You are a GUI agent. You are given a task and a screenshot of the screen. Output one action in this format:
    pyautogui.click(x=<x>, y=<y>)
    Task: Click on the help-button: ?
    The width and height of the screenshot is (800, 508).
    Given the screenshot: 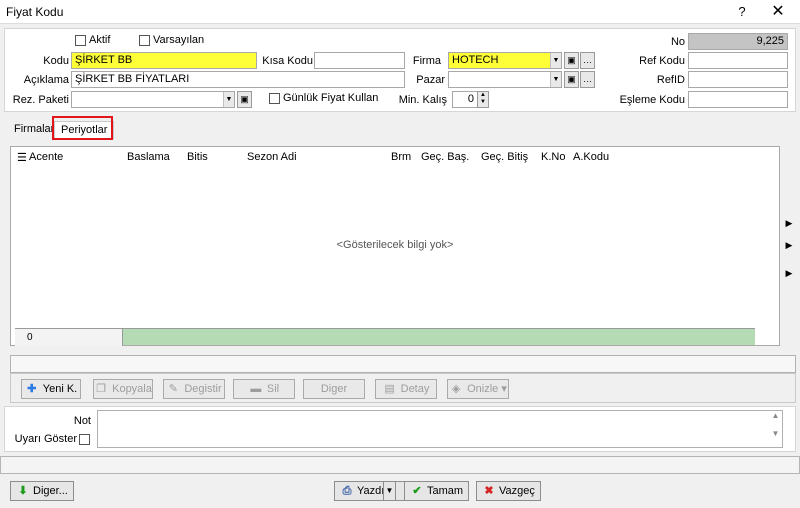 What is the action you would take?
    pyautogui.click(x=742, y=12)
    